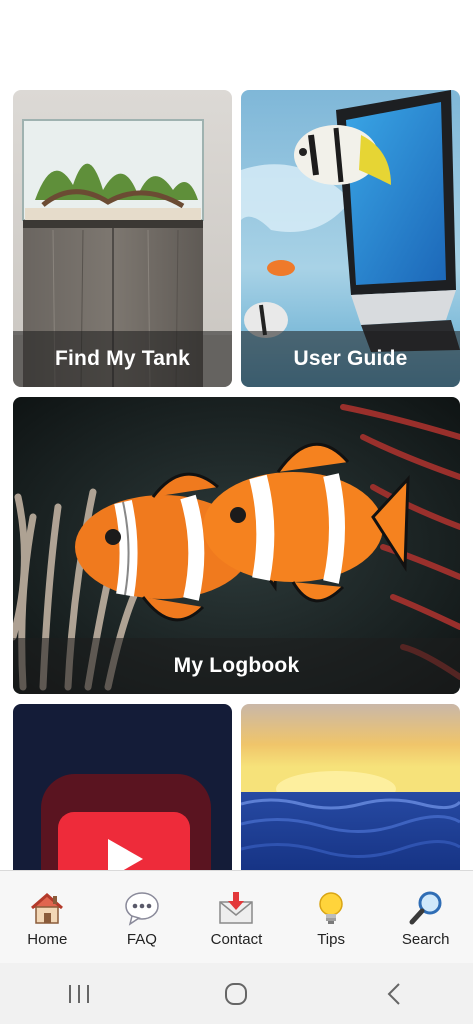 This screenshot has width=473, height=1024. I want to click on tab-tips: Tips, so click(331, 909).